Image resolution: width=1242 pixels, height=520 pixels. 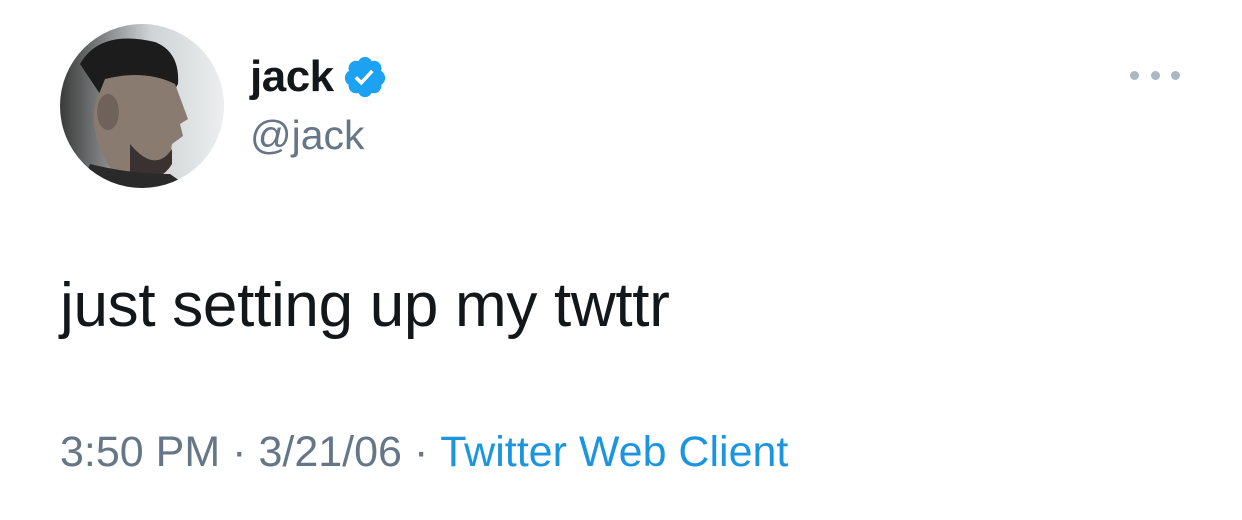 I want to click on tweet-meta: 3:50 PM · 3/21/06 · Twitter Web Client, so click(x=424, y=452).